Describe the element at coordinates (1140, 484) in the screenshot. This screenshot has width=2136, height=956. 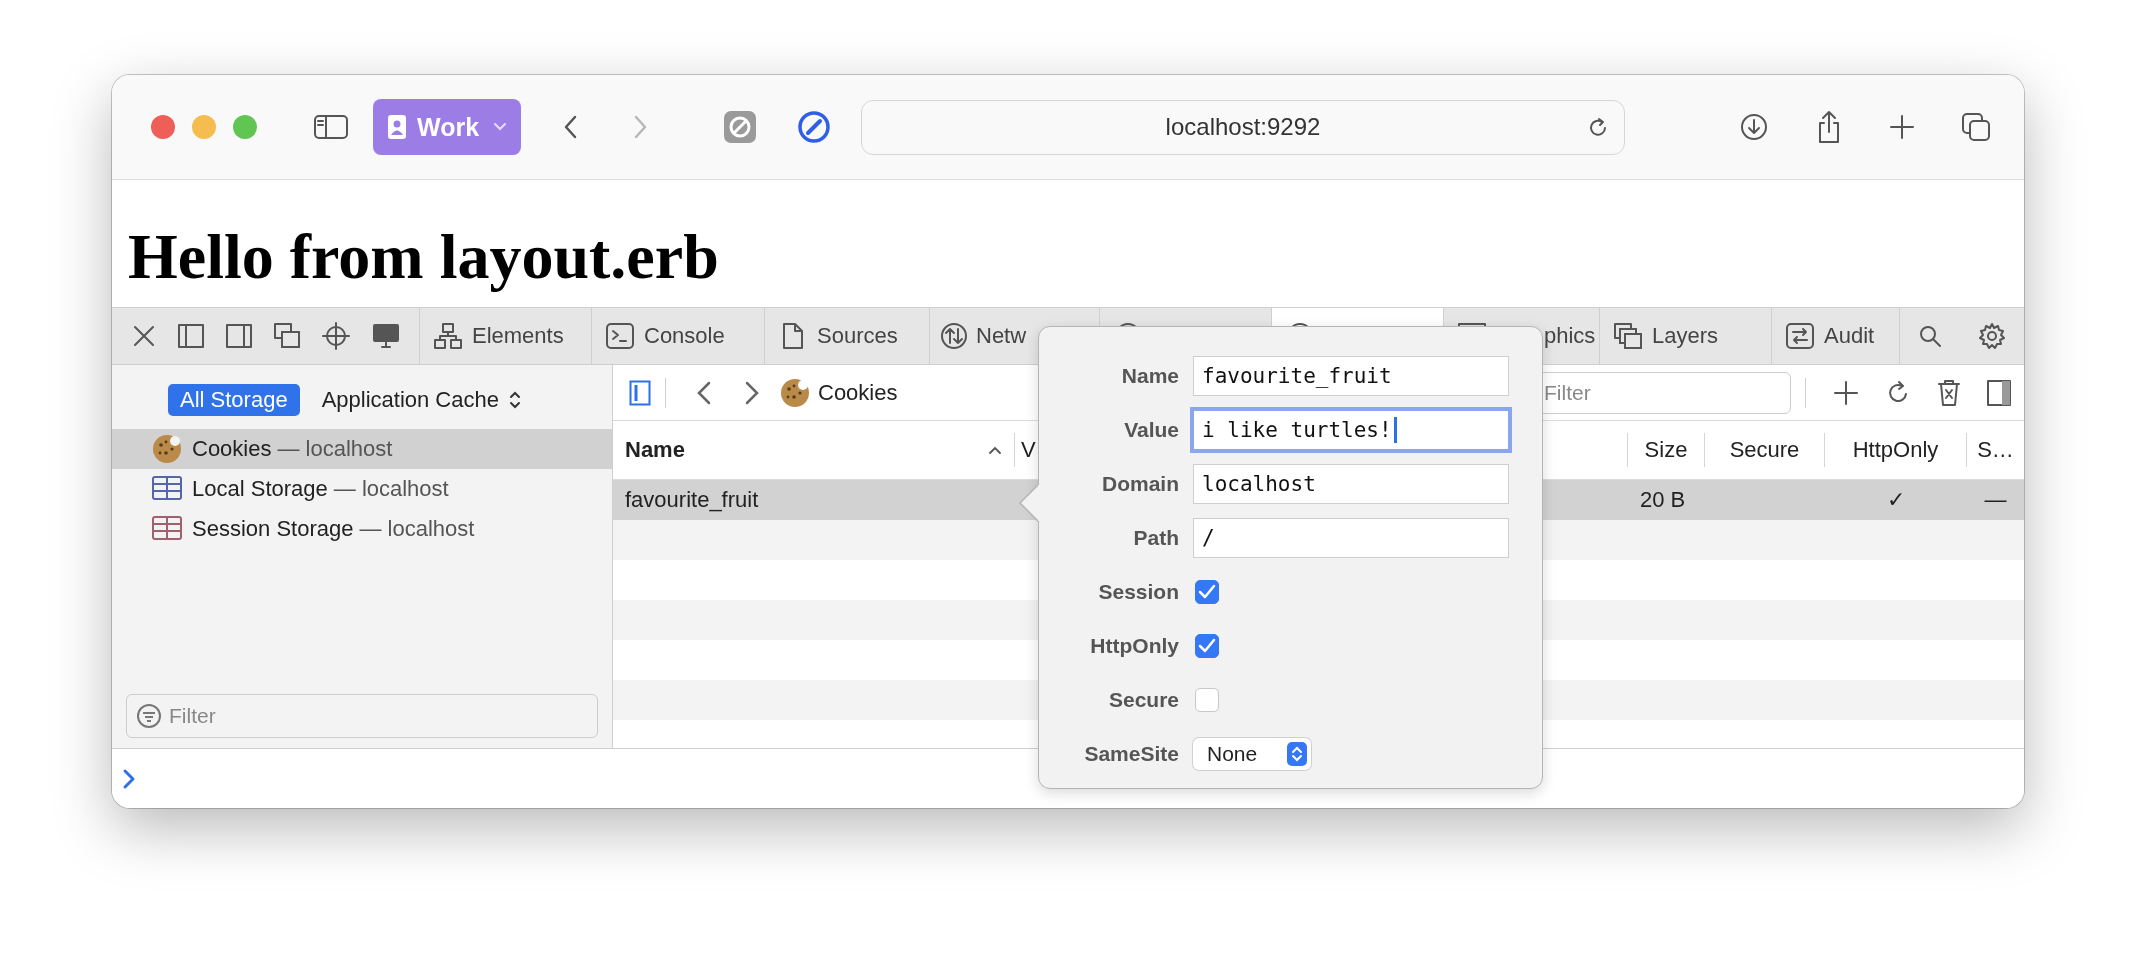
I see `field-label: Domain` at that location.